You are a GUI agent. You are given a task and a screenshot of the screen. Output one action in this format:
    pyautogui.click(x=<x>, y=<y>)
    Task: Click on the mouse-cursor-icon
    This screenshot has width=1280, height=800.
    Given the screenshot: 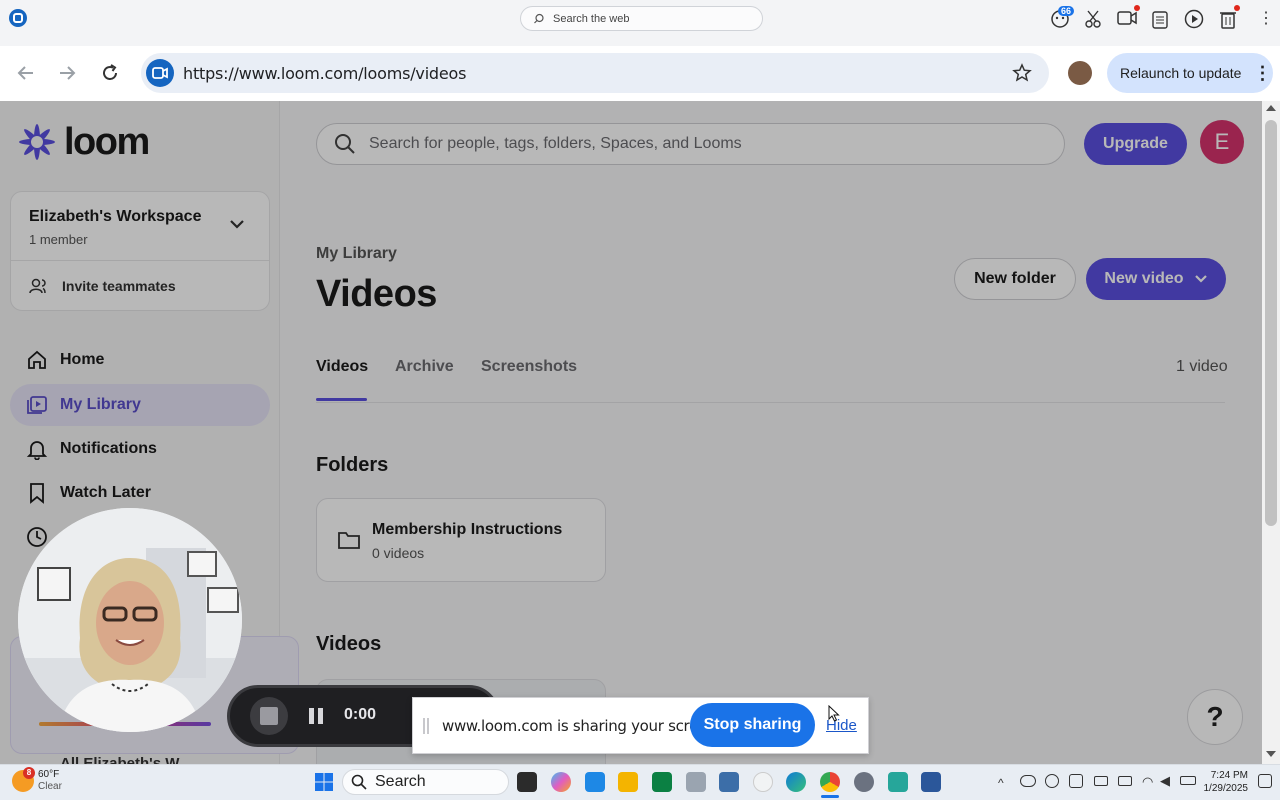 What is the action you would take?
    pyautogui.click(x=834, y=714)
    